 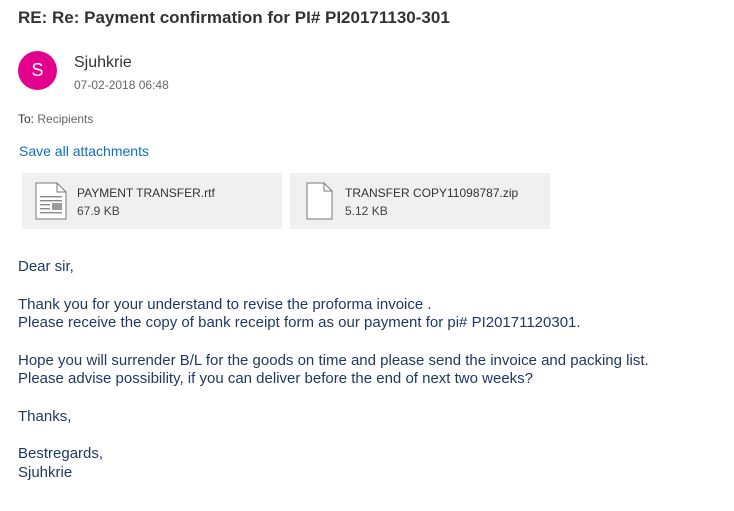 What do you see at coordinates (103, 63) in the screenshot?
I see `sender-name: Sjuhkrie` at bounding box center [103, 63].